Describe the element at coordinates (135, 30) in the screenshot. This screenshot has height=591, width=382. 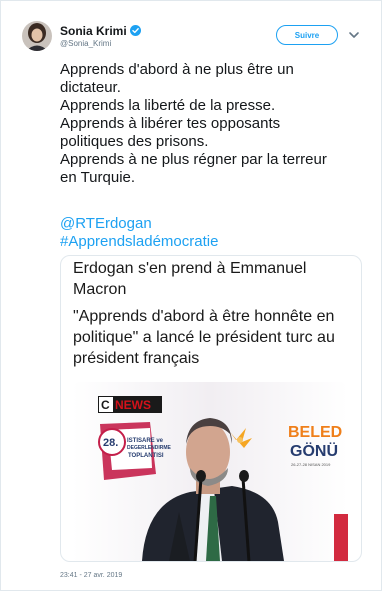
I see `verified-badge-icon` at that location.